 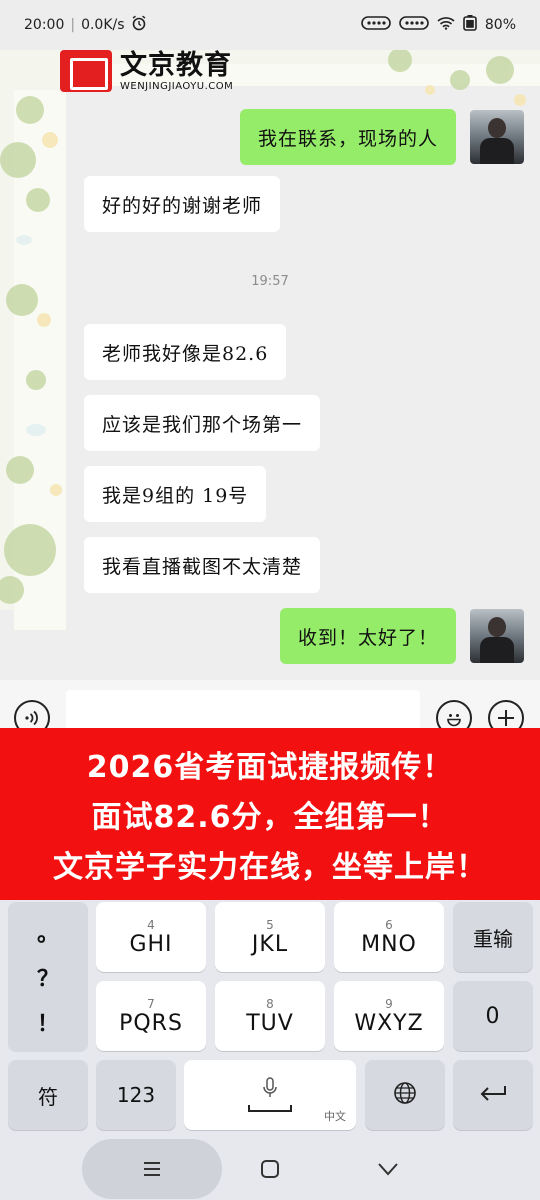 I want to click on back-icon, so click(x=388, y=1169).